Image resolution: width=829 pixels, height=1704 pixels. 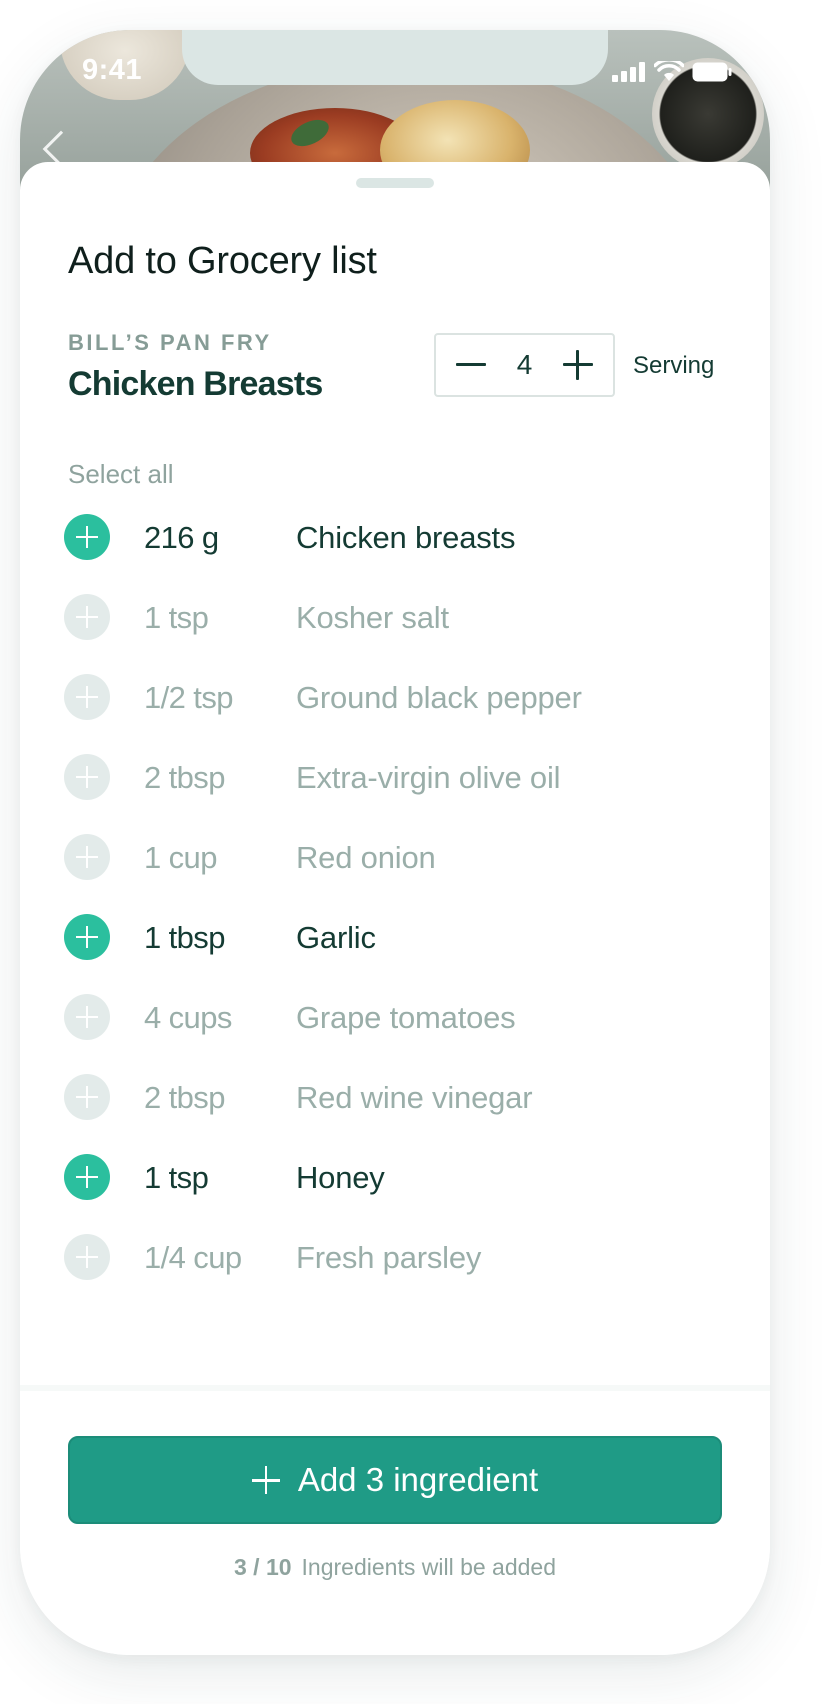 I want to click on selection-caption: 3 / 10 Ingredients will be added, so click(x=395, y=1567).